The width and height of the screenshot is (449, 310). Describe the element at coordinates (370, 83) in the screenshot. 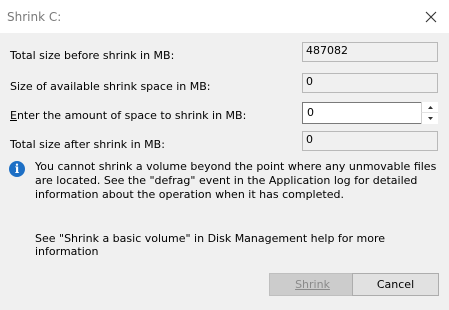

I see `available-shrink-space-field: 0` at that location.